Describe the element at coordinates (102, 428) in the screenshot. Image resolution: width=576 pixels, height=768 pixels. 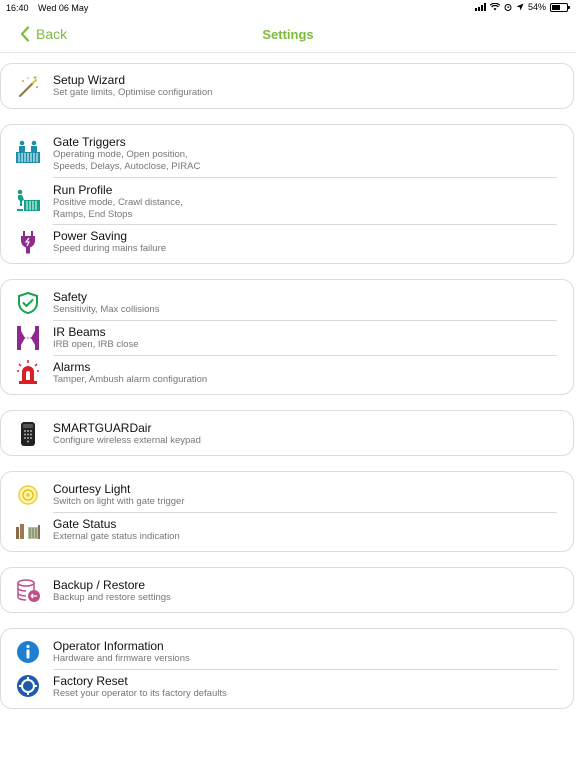
I see `smartguardair-title: SMARTGUARDair` at that location.